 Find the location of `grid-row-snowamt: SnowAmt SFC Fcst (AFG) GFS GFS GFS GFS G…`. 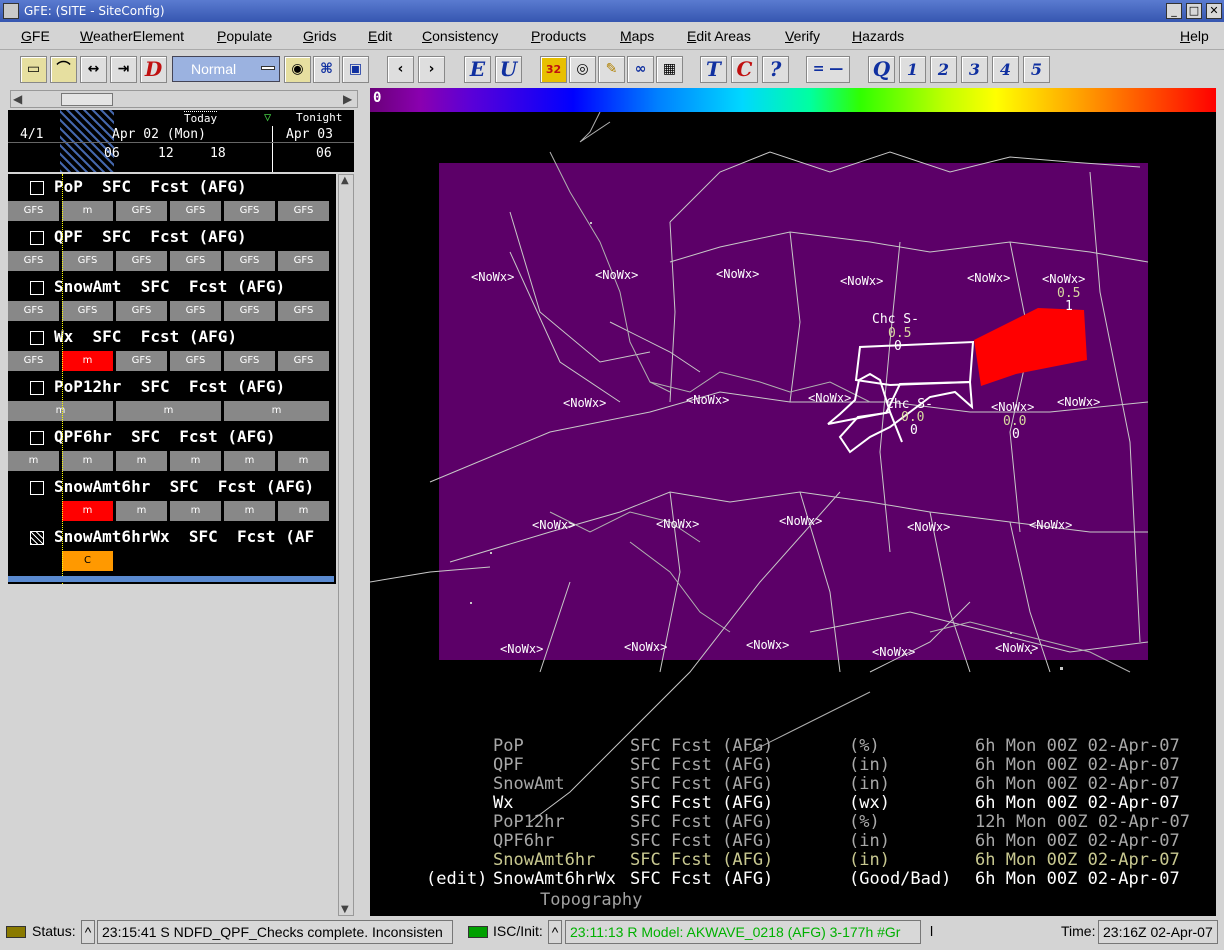

grid-row-snowamt: SnowAmt SFC Fcst (AFG) GFS GFS GFS GFS G… is located at coordinates (172, 299).